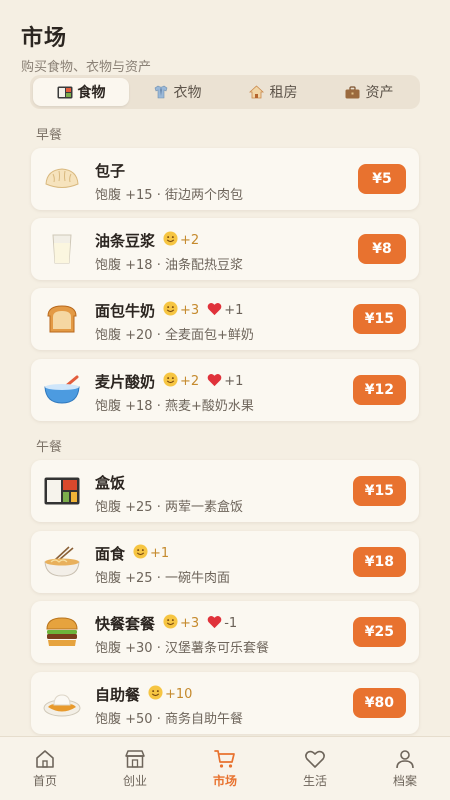  I want to click on buy-button: ¥25, so click(379, 632).